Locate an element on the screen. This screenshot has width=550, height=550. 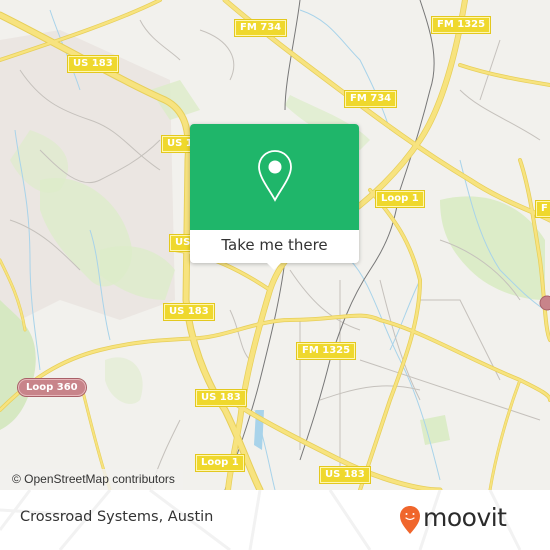
road-label-loop360: Loop 360 is located at coordinates (52, 387).